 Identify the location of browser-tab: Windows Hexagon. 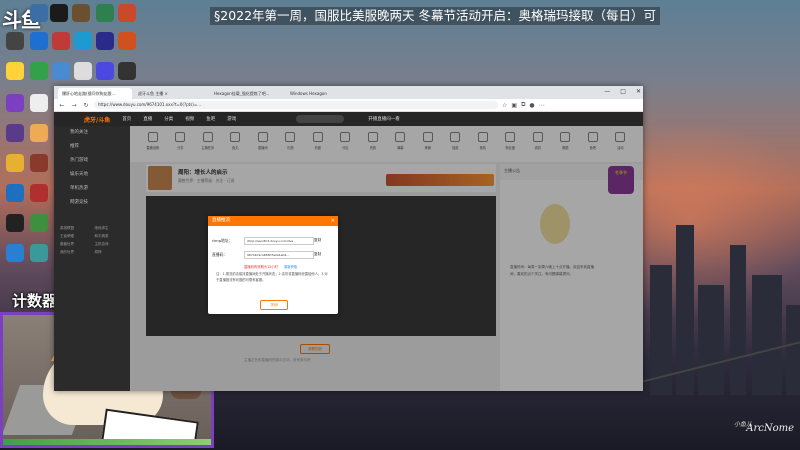
(323, 93).